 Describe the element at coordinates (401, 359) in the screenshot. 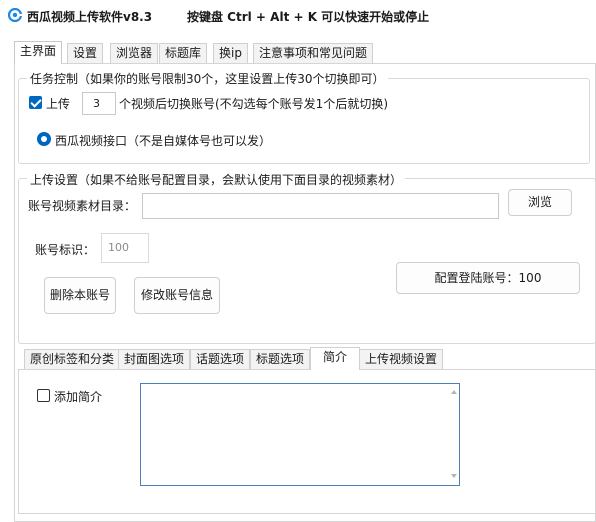

I see `subtab-upload-video-settings: 上传视频设置` at that location.